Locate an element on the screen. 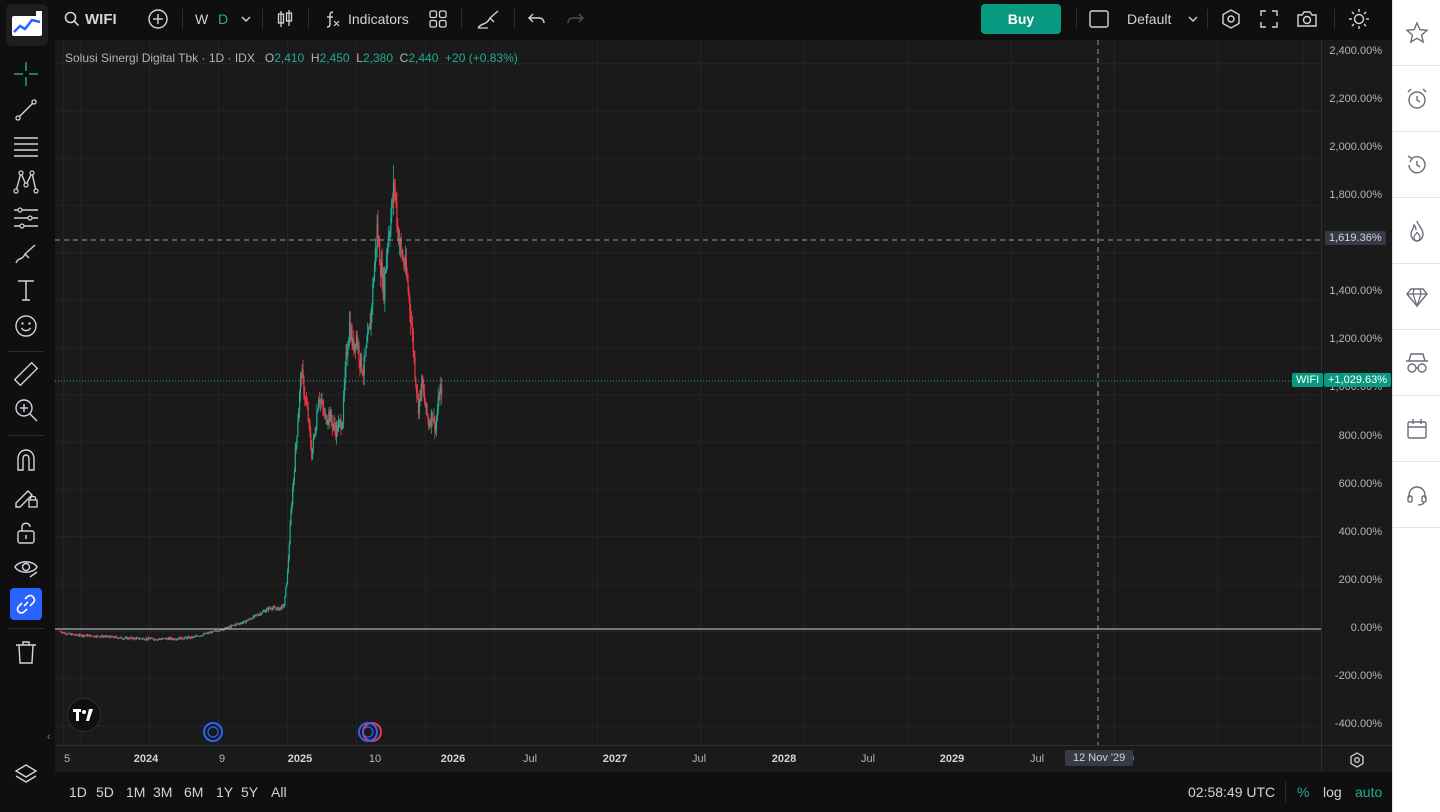 Image resolution: width=1440 pixels, height=812 pixels. forecast-tool is located at coordinates (26, 218).